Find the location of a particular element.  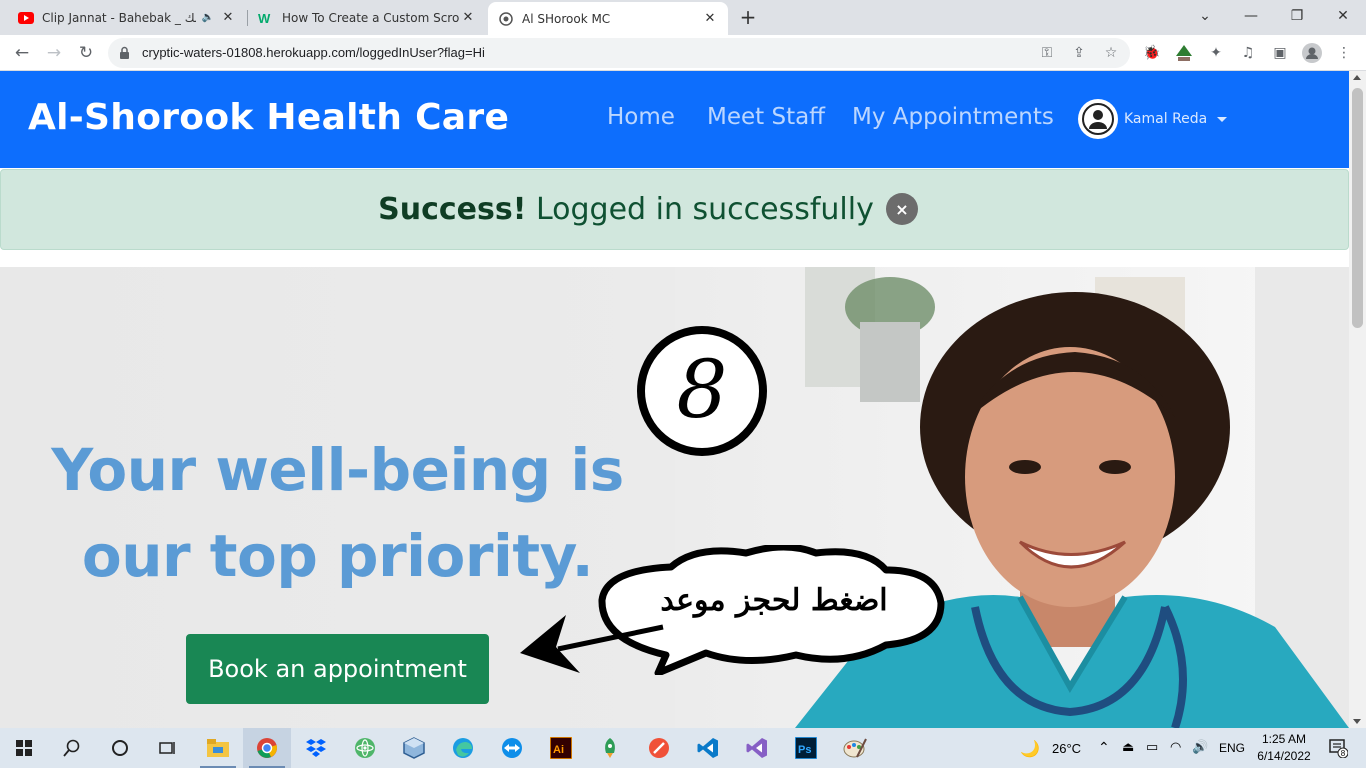

headline-line-2: our top priority. is located at coordinates (337, 556).